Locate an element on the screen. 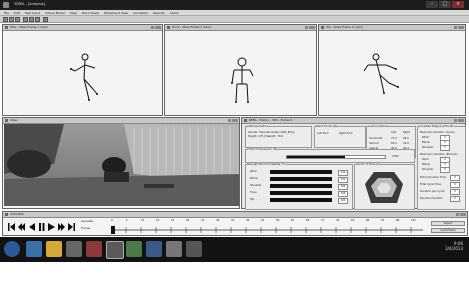 Image resolution: width=469 pixels, height=293 pixels. fatigue-row-name: Wrist is located at coordinates (425, 159).